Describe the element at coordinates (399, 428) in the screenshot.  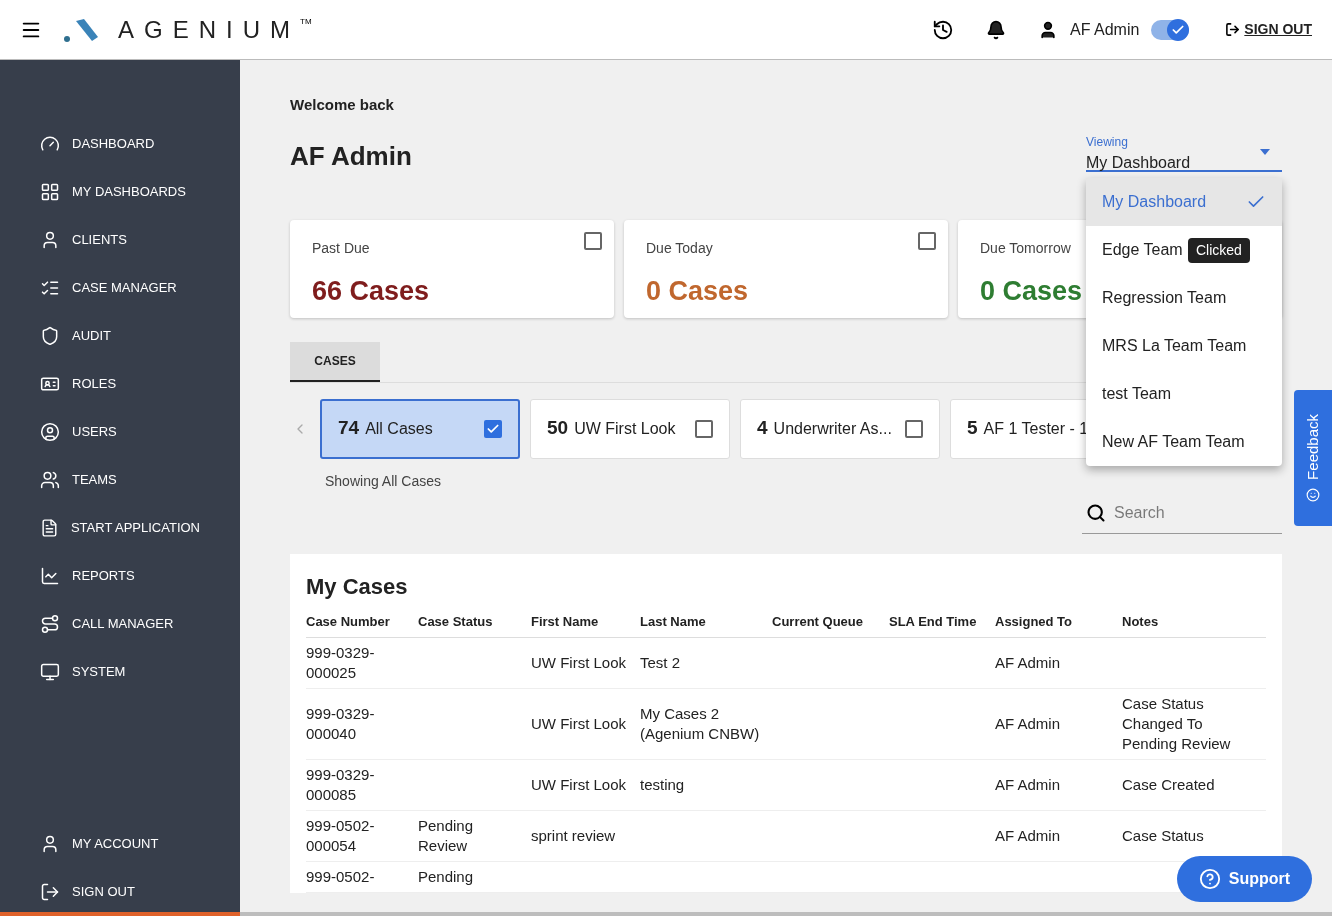
I see `chip-label: All Cases` at that location.